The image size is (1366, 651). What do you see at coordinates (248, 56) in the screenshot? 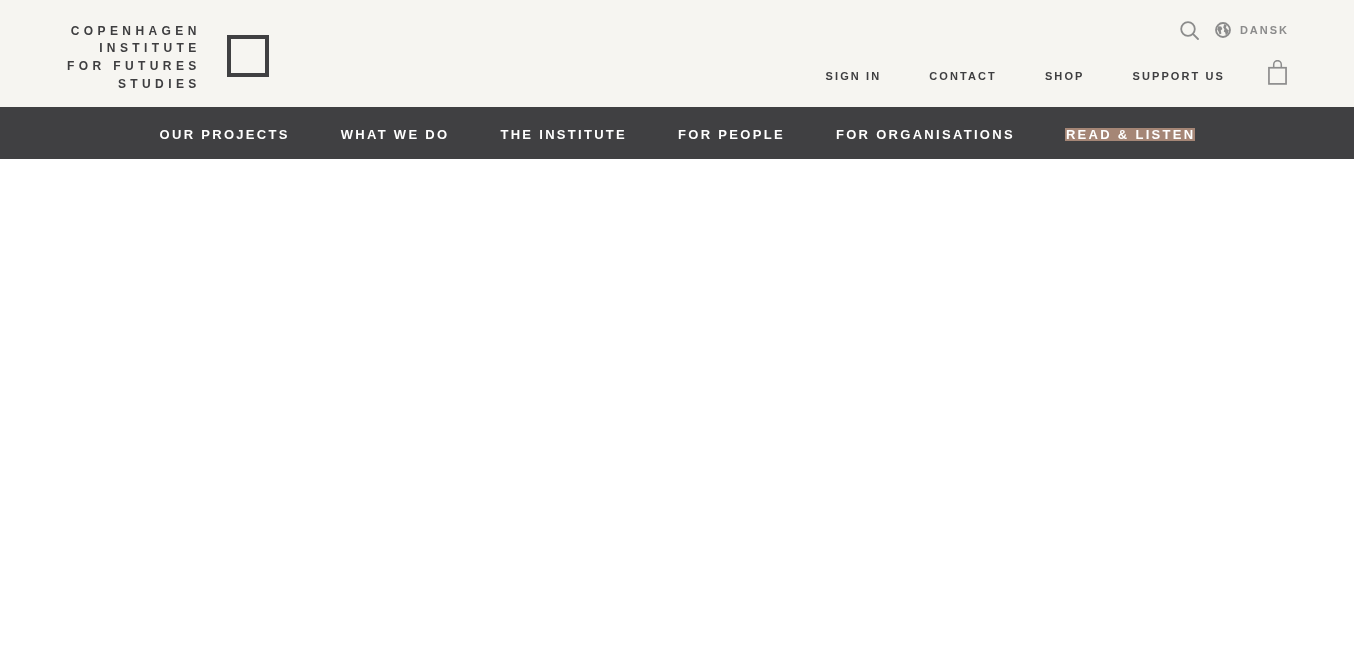
I see `square-logo-icon` at bounding box center [248, 56].